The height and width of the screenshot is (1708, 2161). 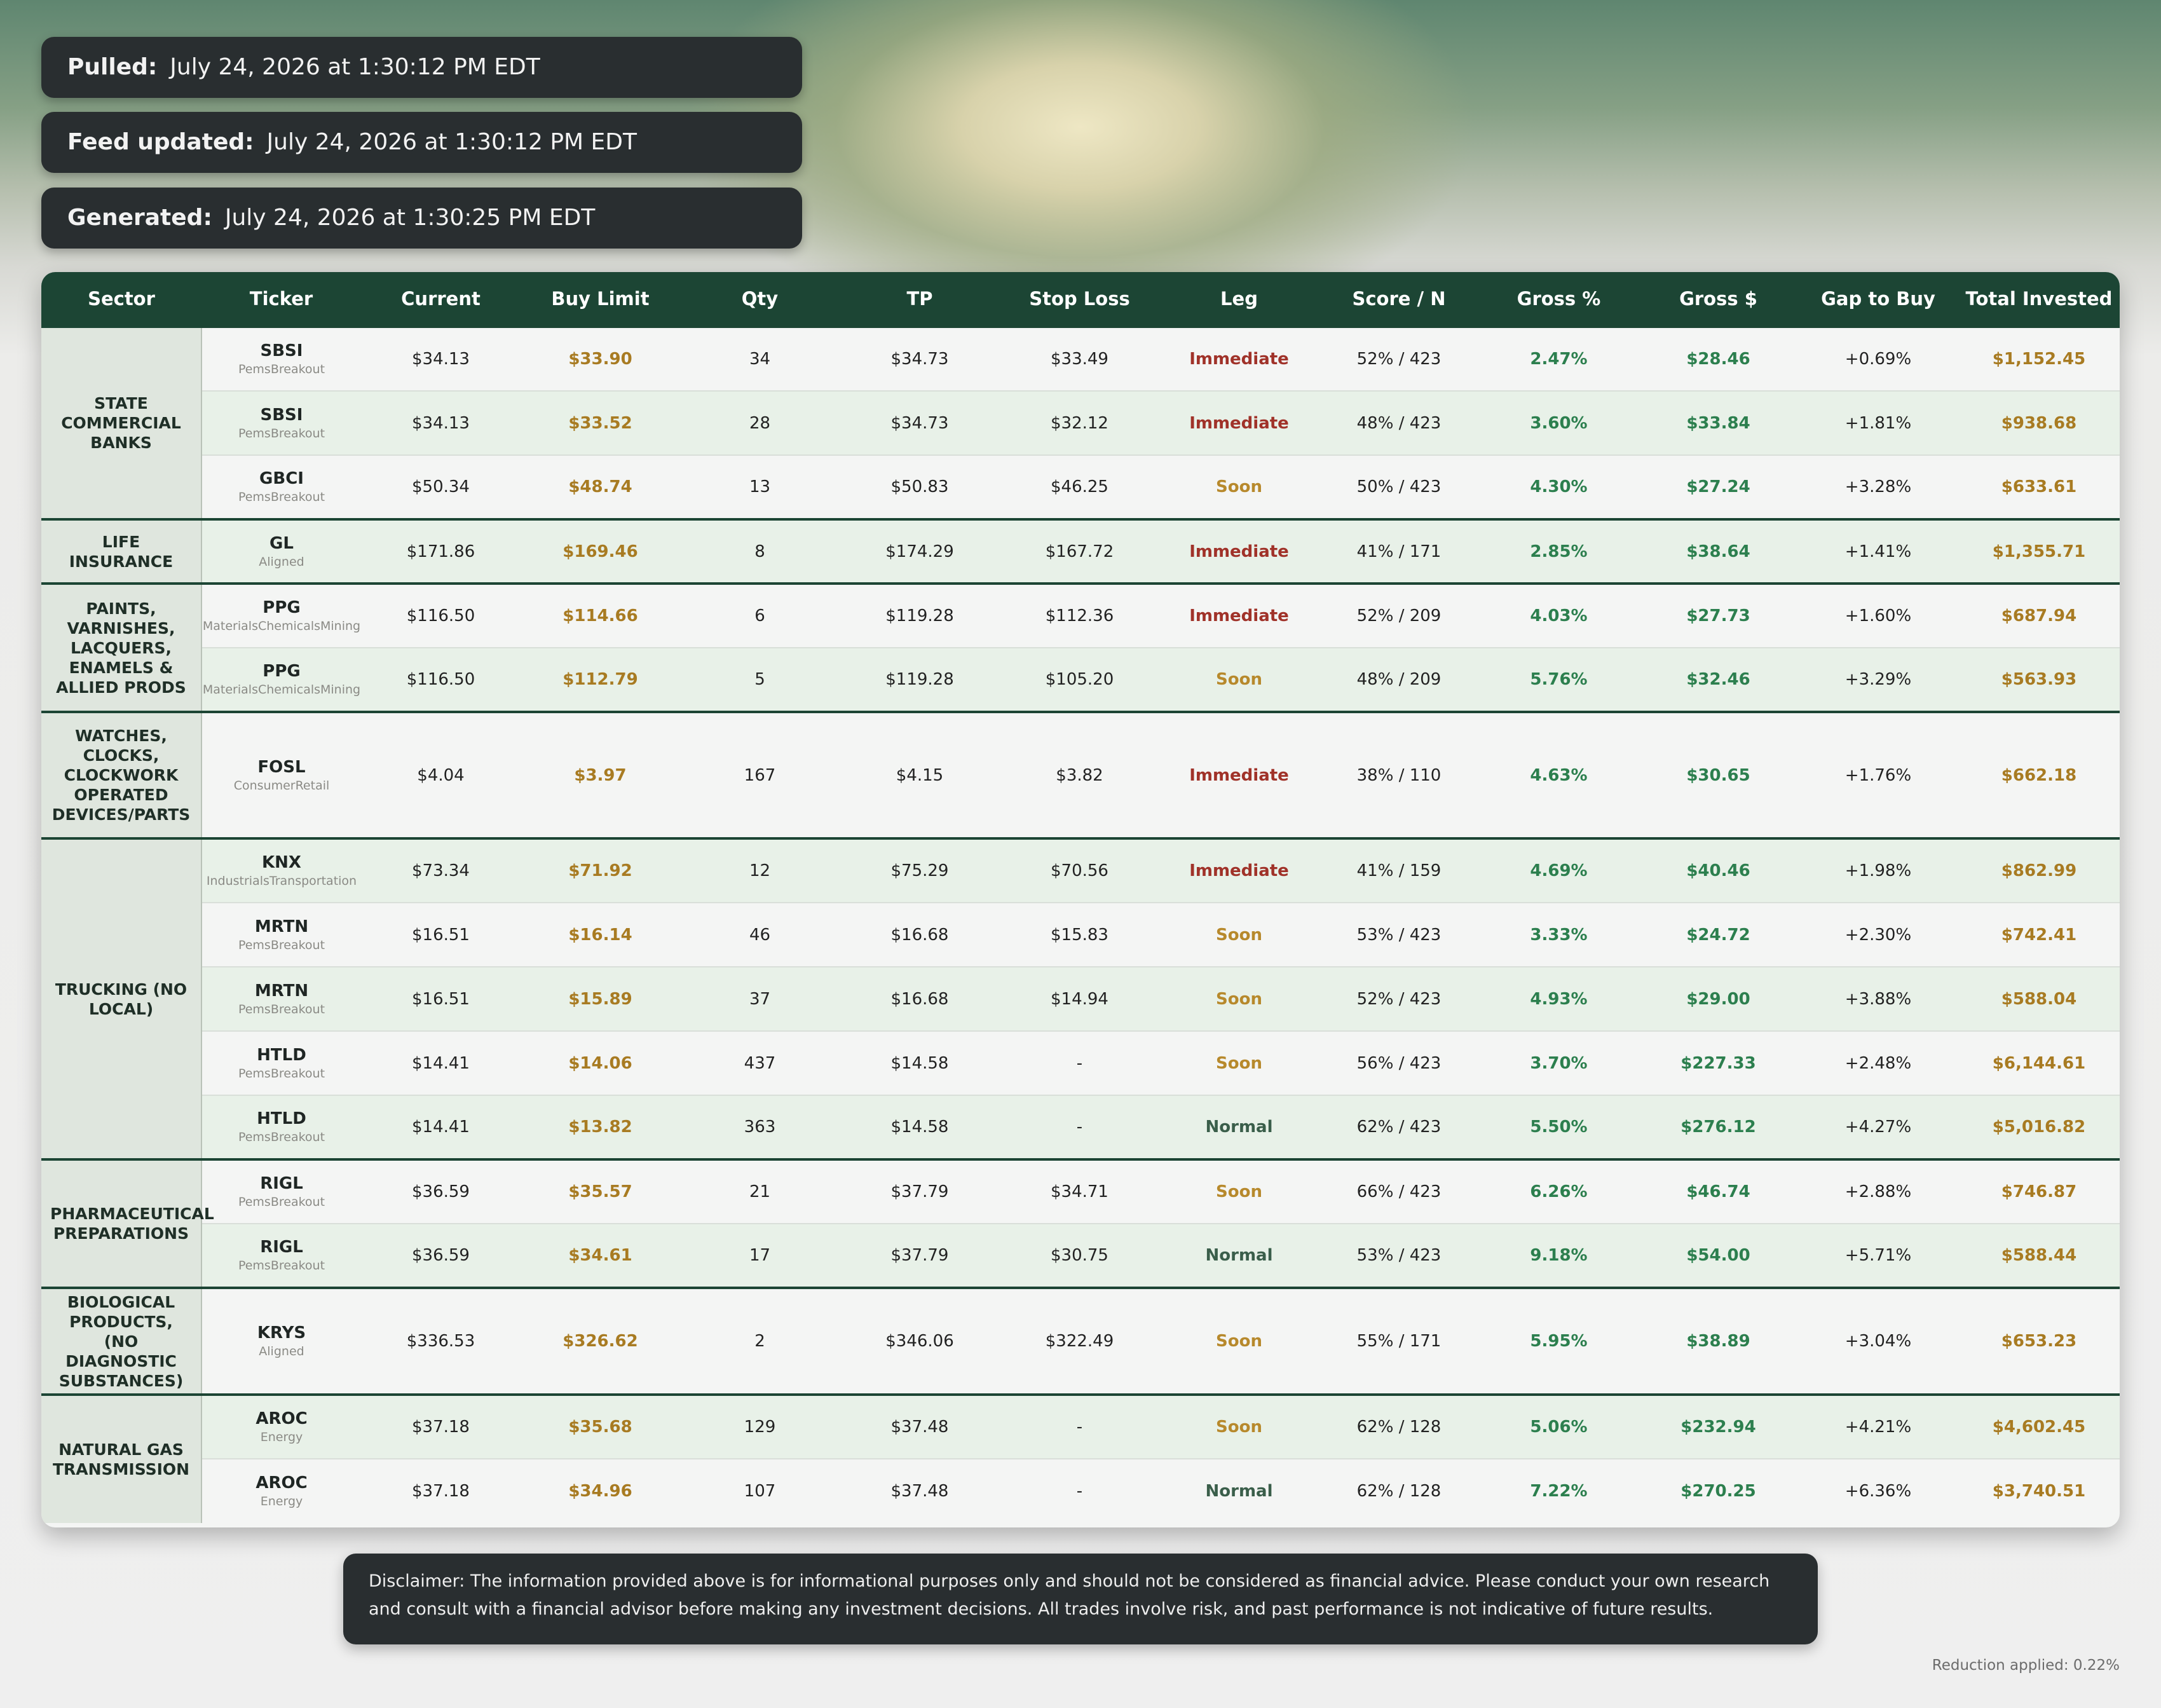 I want to click on buy-limit: $35.68, so click(x=600, y=1426).